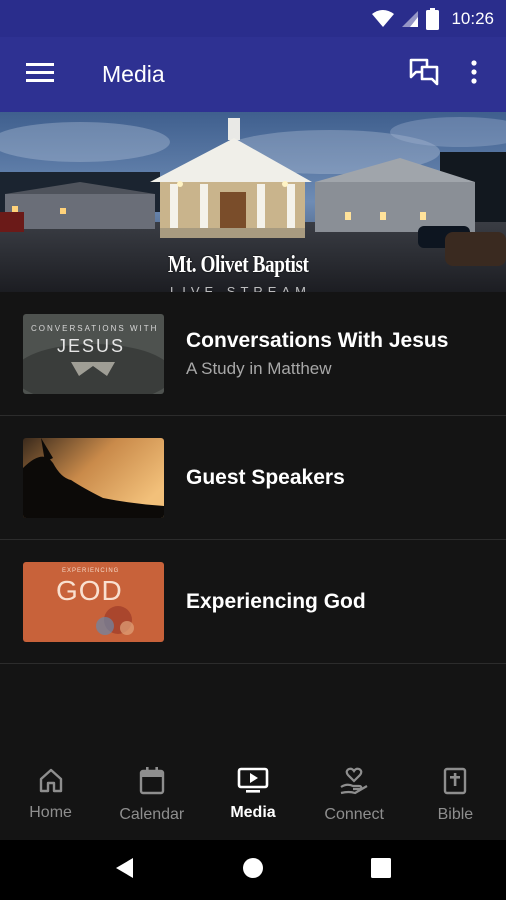 The height and width of the screenshot is (900, 506). Describe the element at coordinates (95, 328) in the screenshot. I see `thumb-text-conversations: CONVERSATIONS WITH` at that location.